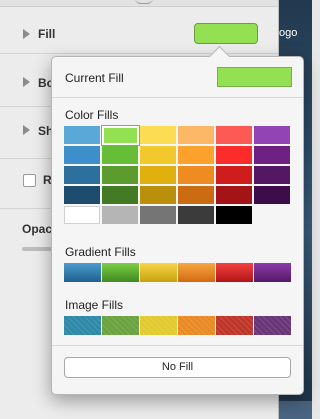  I want to click on panel-header-edge, so click(139, 3).